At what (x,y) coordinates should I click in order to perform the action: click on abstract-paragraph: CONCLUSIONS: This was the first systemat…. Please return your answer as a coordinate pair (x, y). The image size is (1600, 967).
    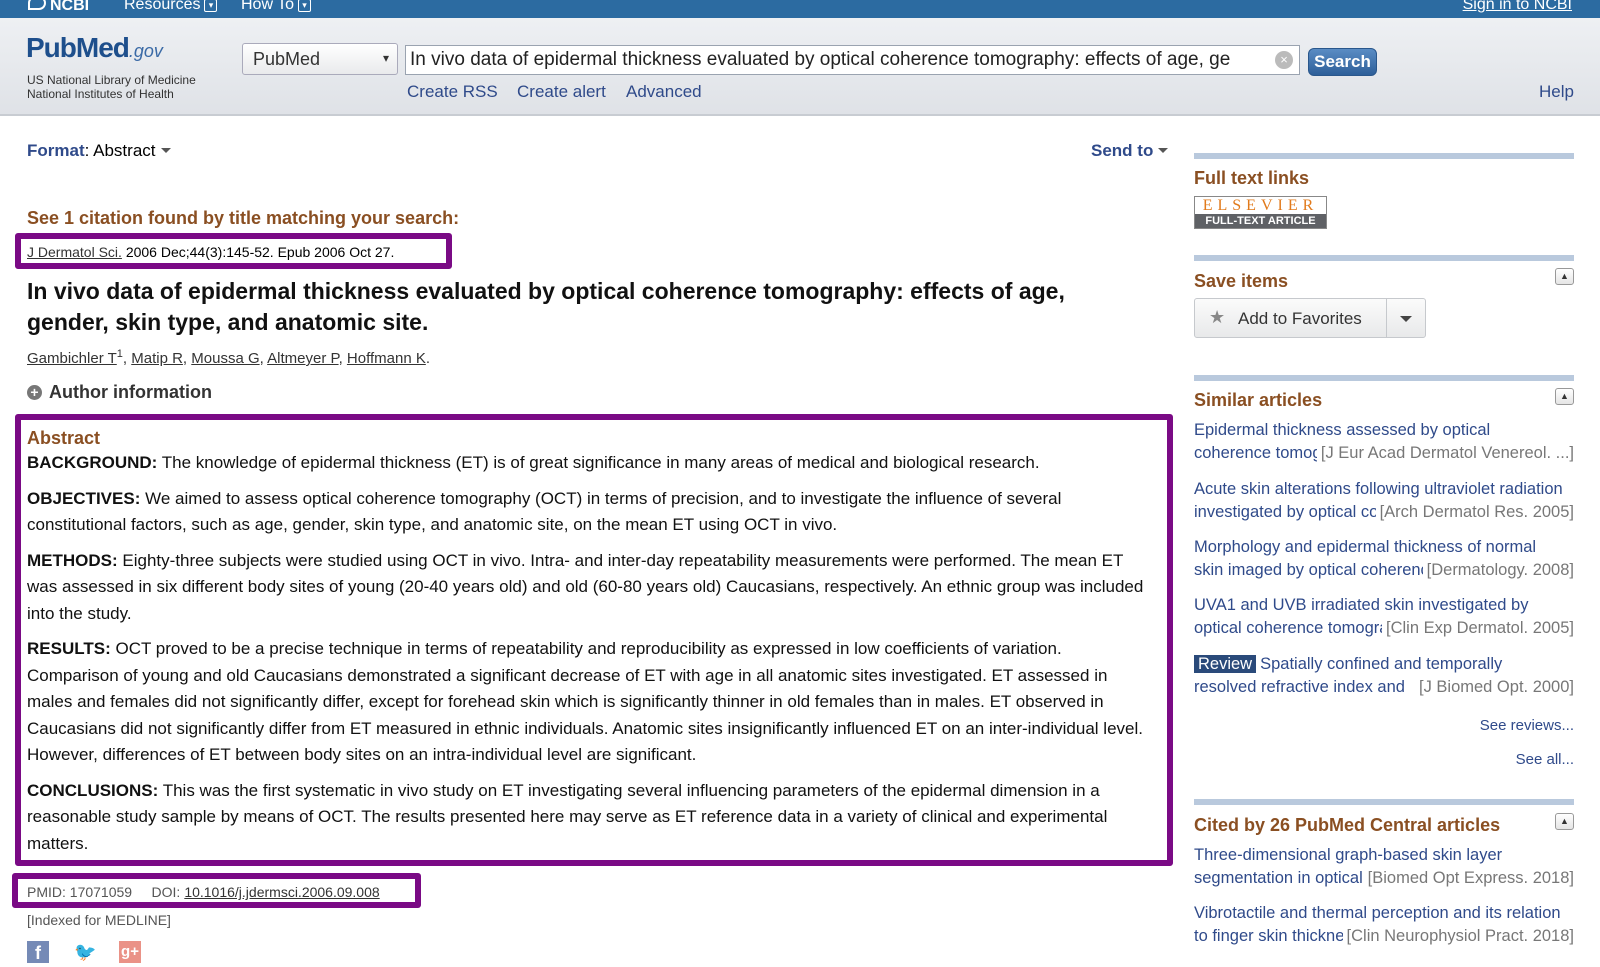
    Looking at the image, I should click on (592, 818).